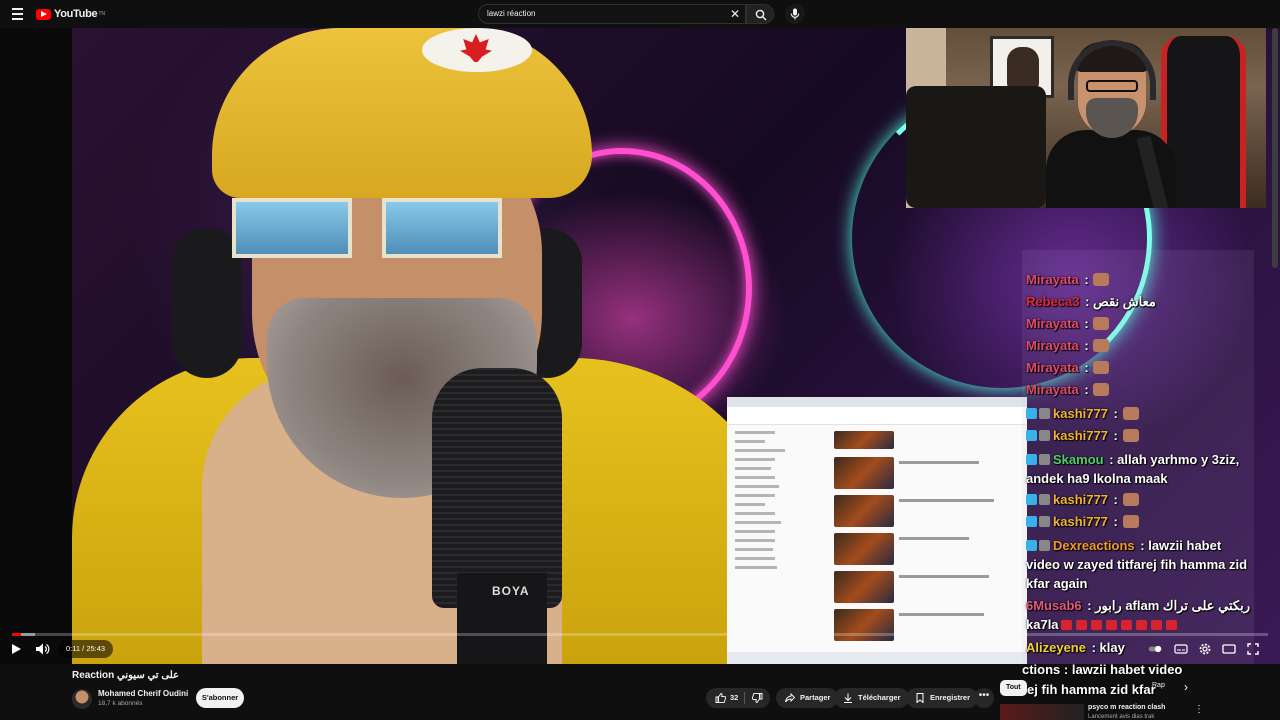  Describe the element at coordinates (1086, 107) in the screenshot. I see `webcam-overlay` at that location.